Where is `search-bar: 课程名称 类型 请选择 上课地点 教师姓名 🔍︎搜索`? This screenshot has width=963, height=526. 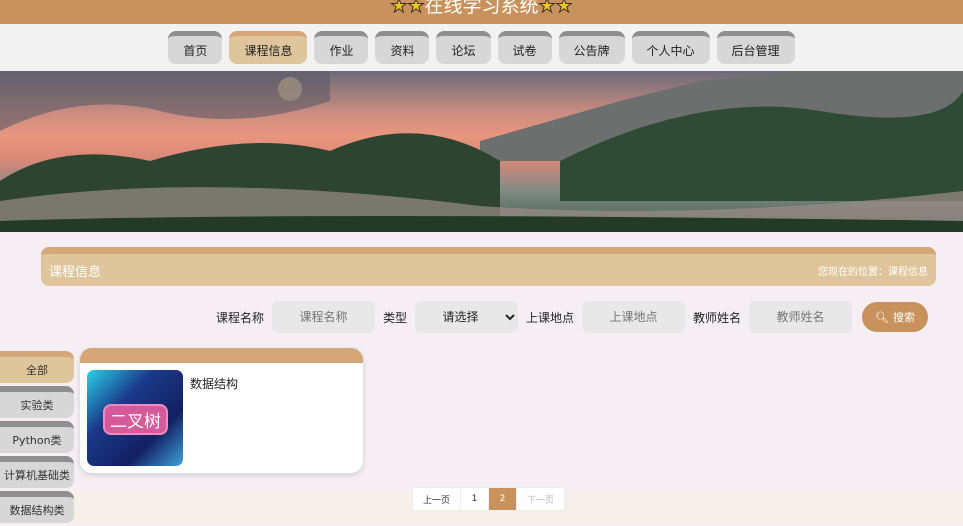 search-bar: 课程名称 类型 请选择 上课地点 教师姓名 🔍︎搜索 is located at coordinates (572, 317).